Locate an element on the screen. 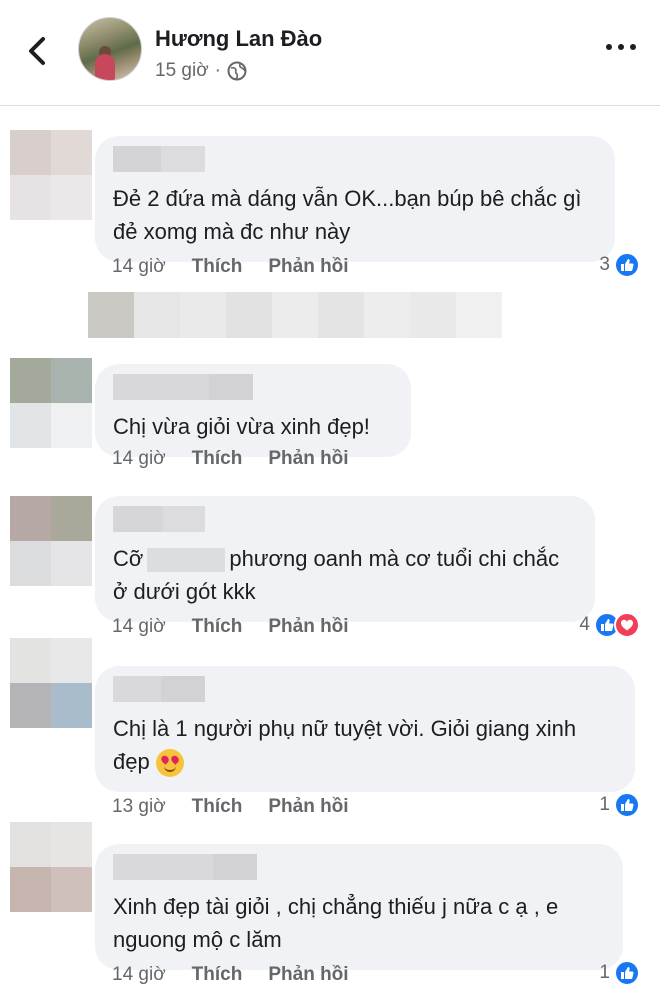 The width and height of the screenshot is (660, 1004). heart-icon is located at coordinates (627, 625).